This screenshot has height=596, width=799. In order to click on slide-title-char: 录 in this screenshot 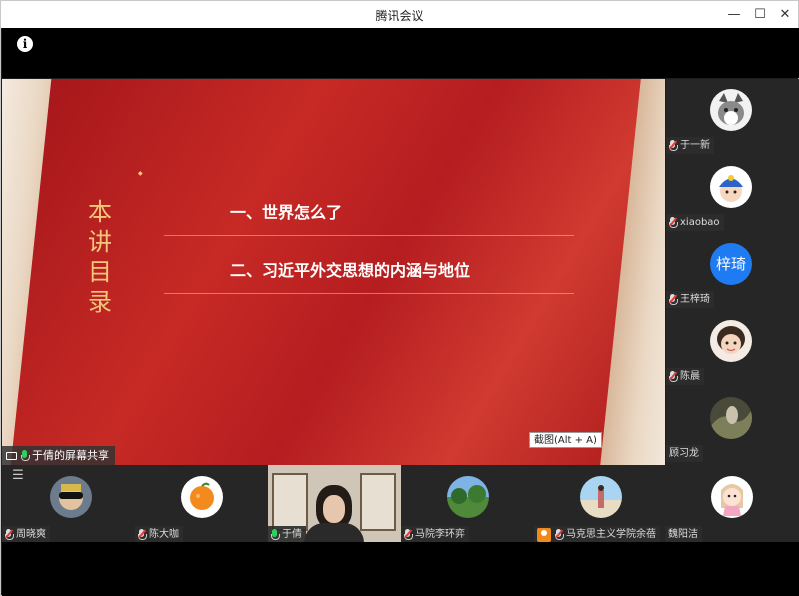, I will do `click(100, 302)`.